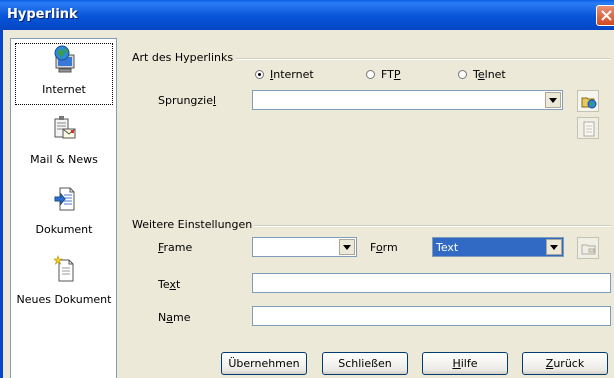  What do you see at coordinates (431, 316) in the screenshot?
I see `name-input` at bounding box center [431, 316].